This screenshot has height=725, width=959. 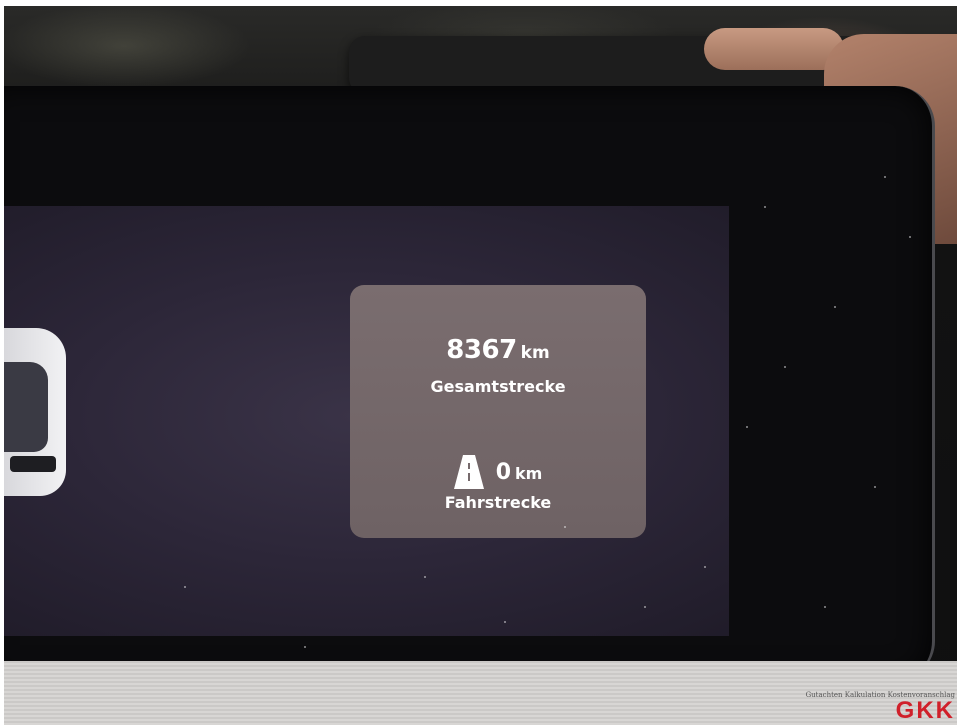 I want to click on trip-distance-unit: km, so click(x=529, y=473).